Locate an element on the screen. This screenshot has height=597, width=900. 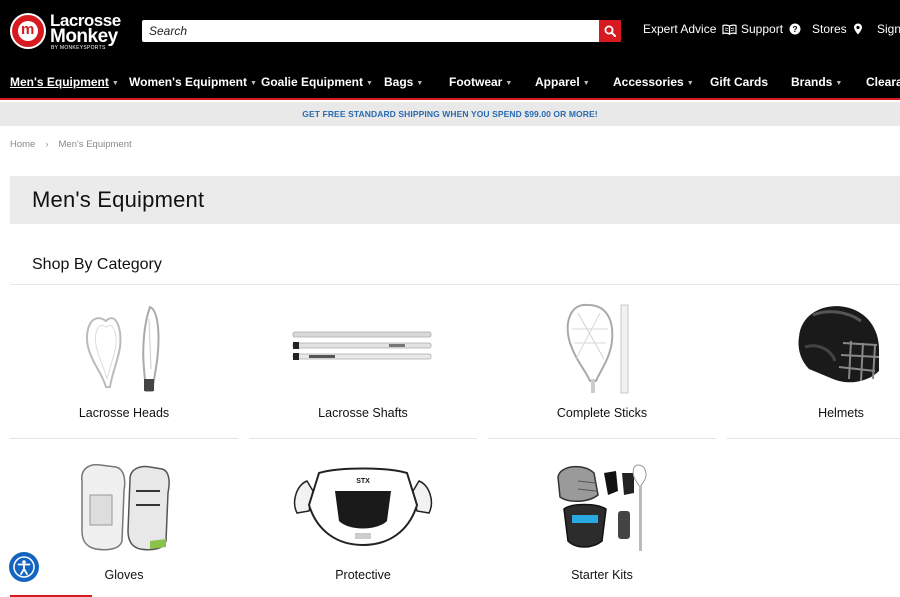
category-label: Helmets is located at coordinates (841, 413).